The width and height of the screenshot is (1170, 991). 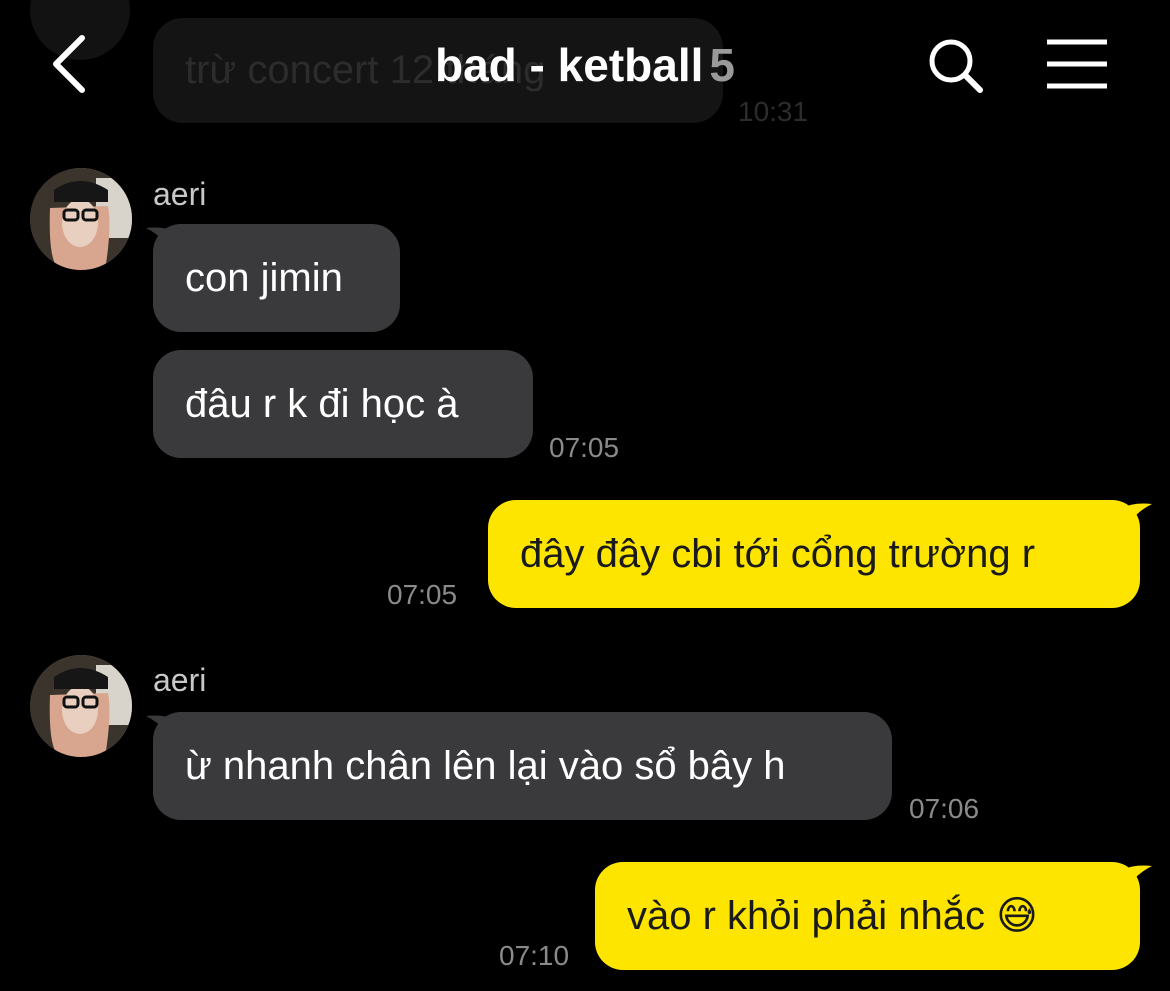 I want to click on chat-title: bad - ketball 5, so click(x=585, y=65).